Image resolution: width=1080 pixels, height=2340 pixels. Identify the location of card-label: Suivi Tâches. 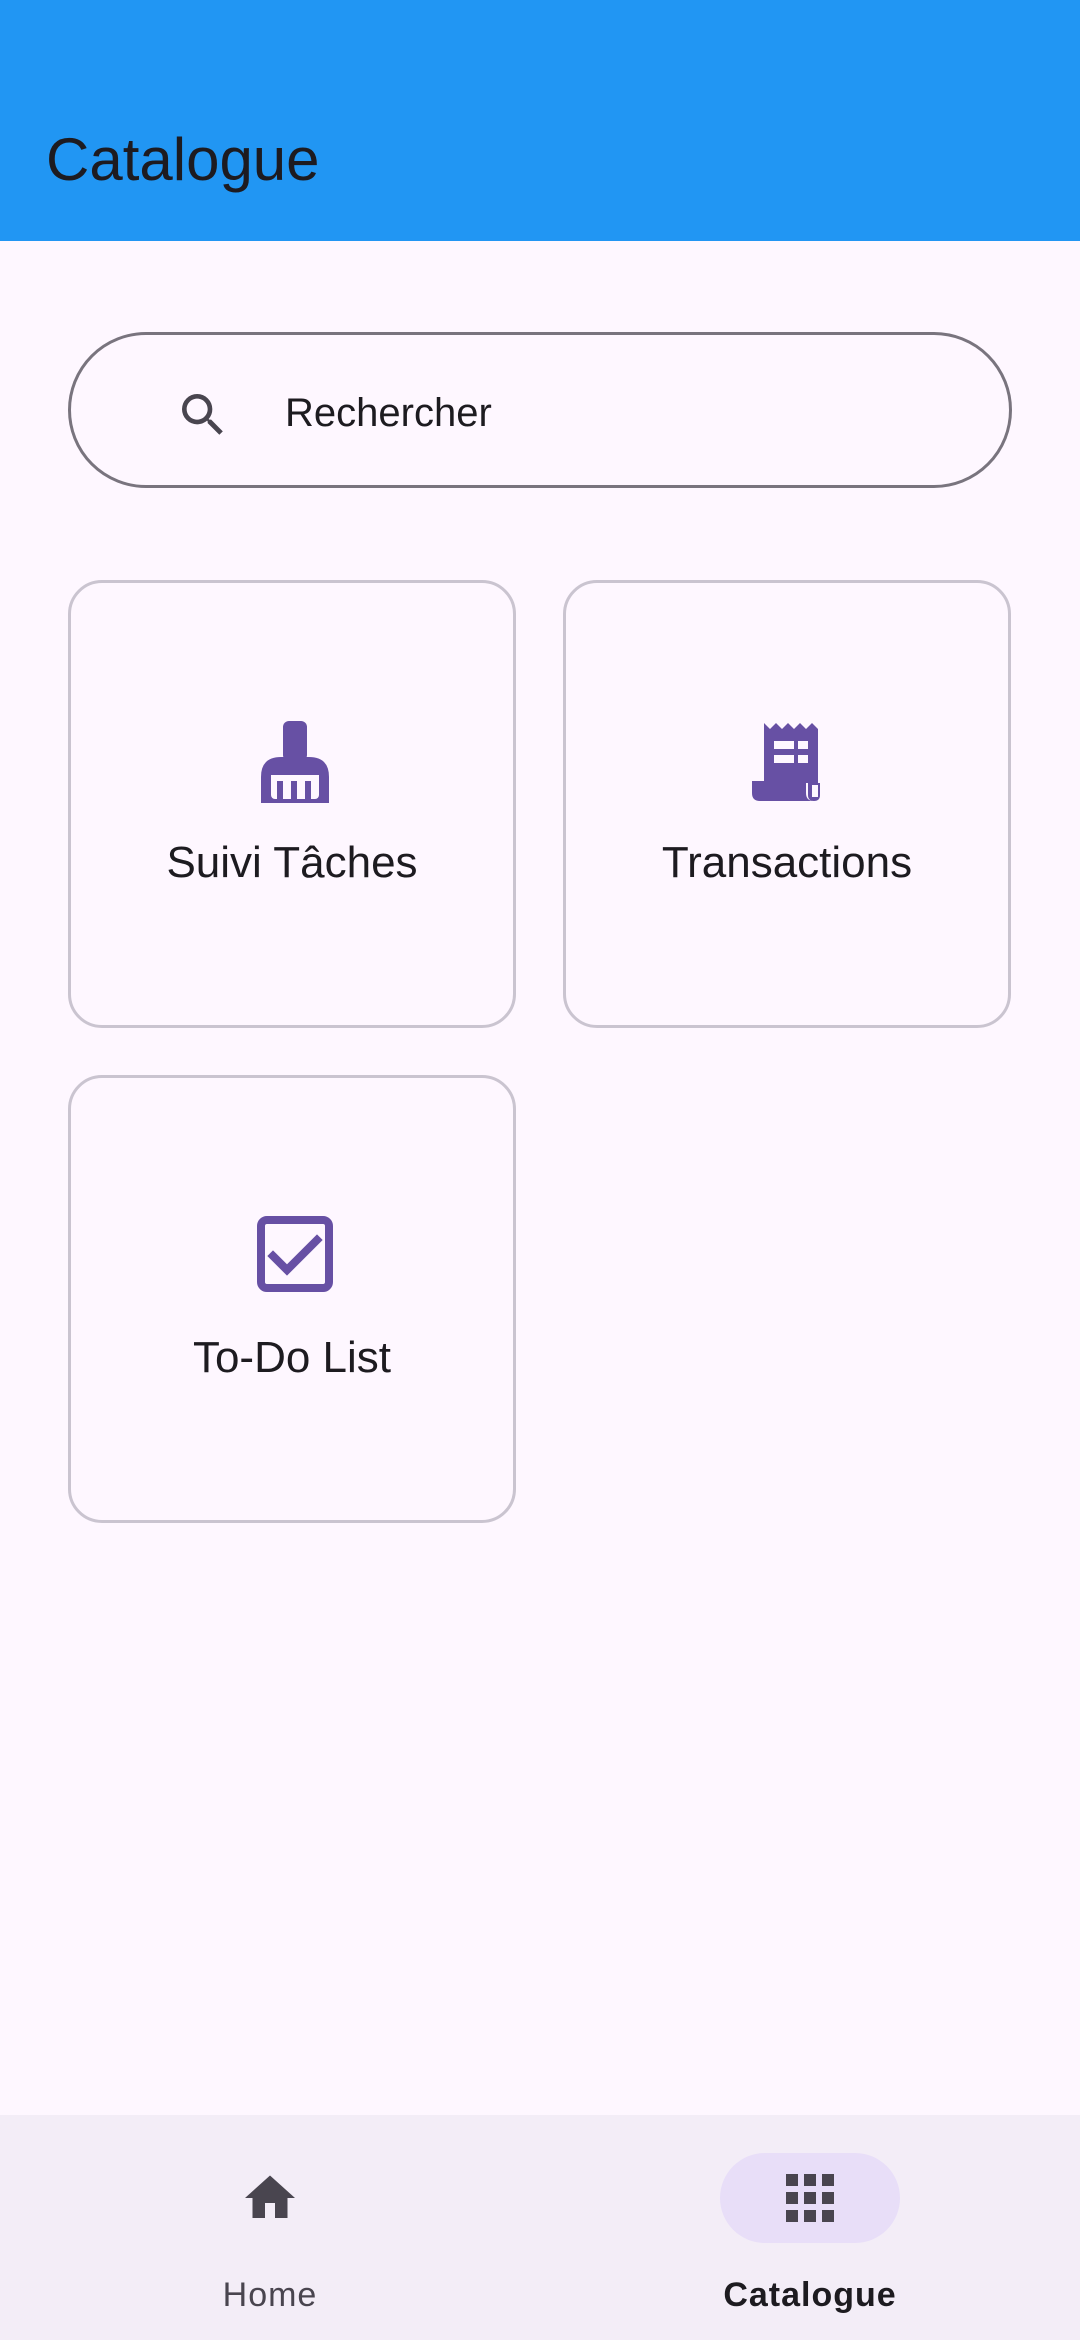
(292, 862).